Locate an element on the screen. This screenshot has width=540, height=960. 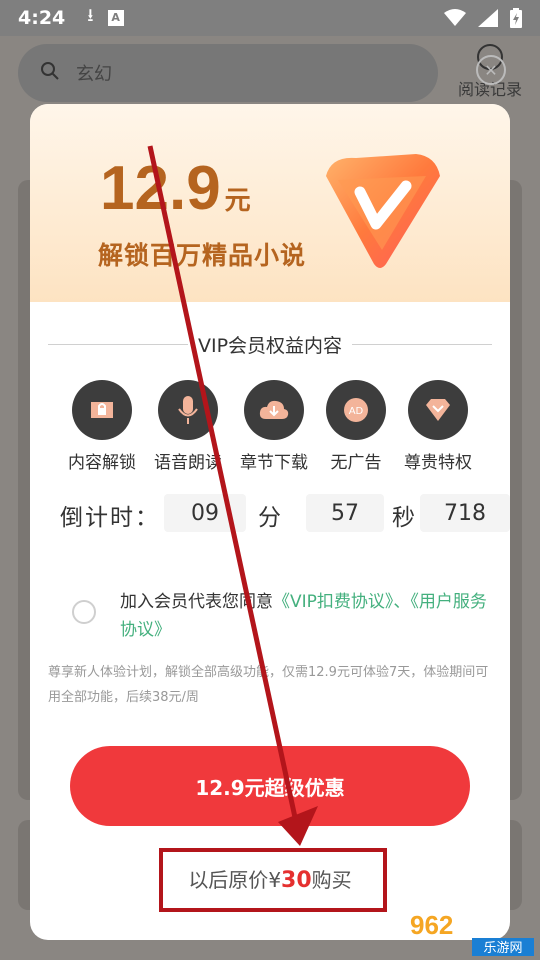
svg-text: 乐游网 is located at coordinates (502, 948).